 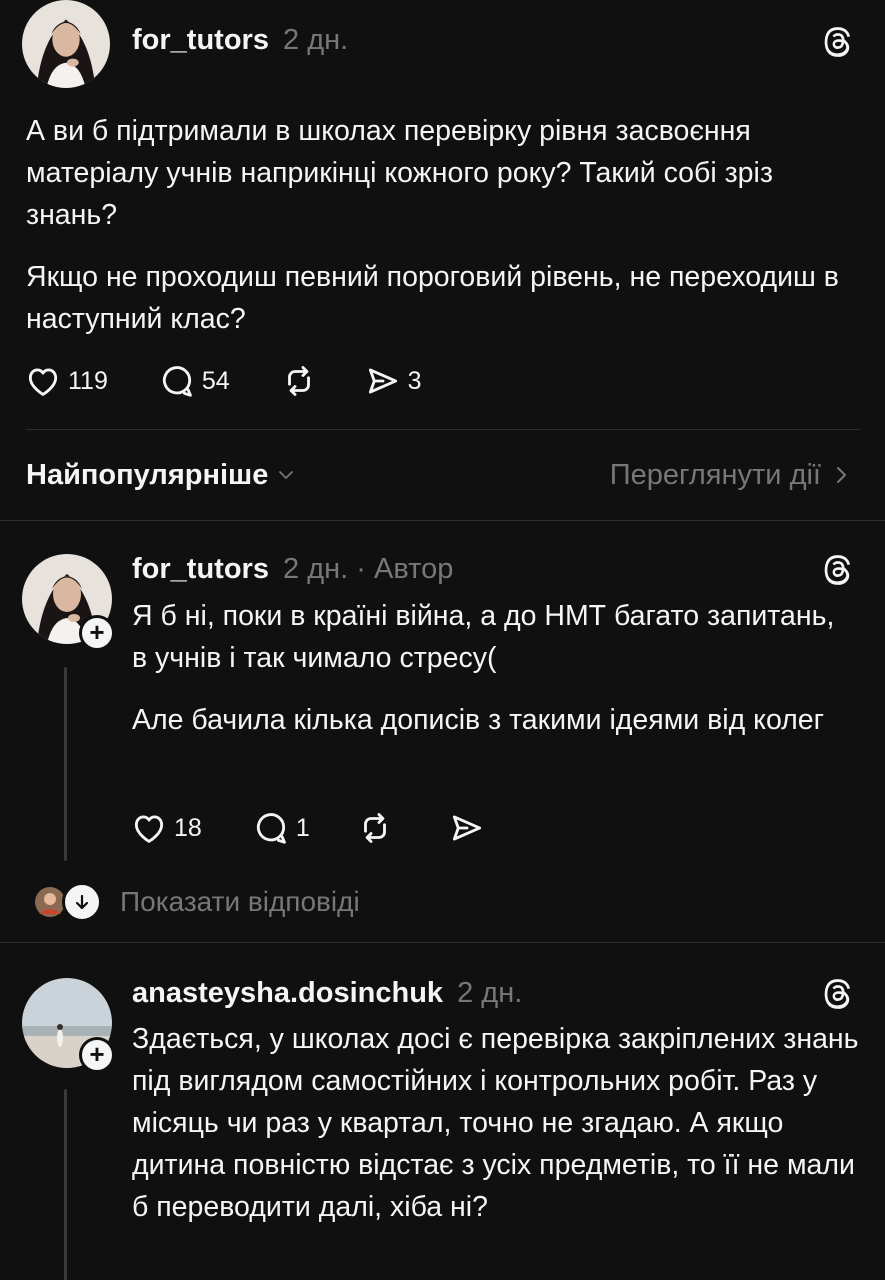 I want to click on comment-button: 54, so click(x=194, y=381).